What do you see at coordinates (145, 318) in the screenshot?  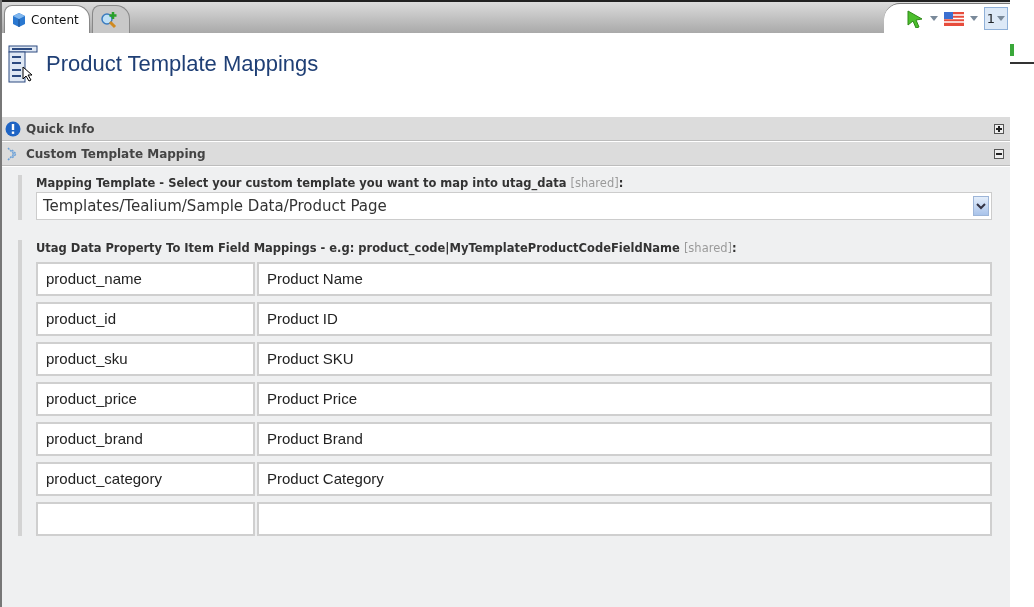 I see `property-input: product_id` at bounding box center [145, 318].